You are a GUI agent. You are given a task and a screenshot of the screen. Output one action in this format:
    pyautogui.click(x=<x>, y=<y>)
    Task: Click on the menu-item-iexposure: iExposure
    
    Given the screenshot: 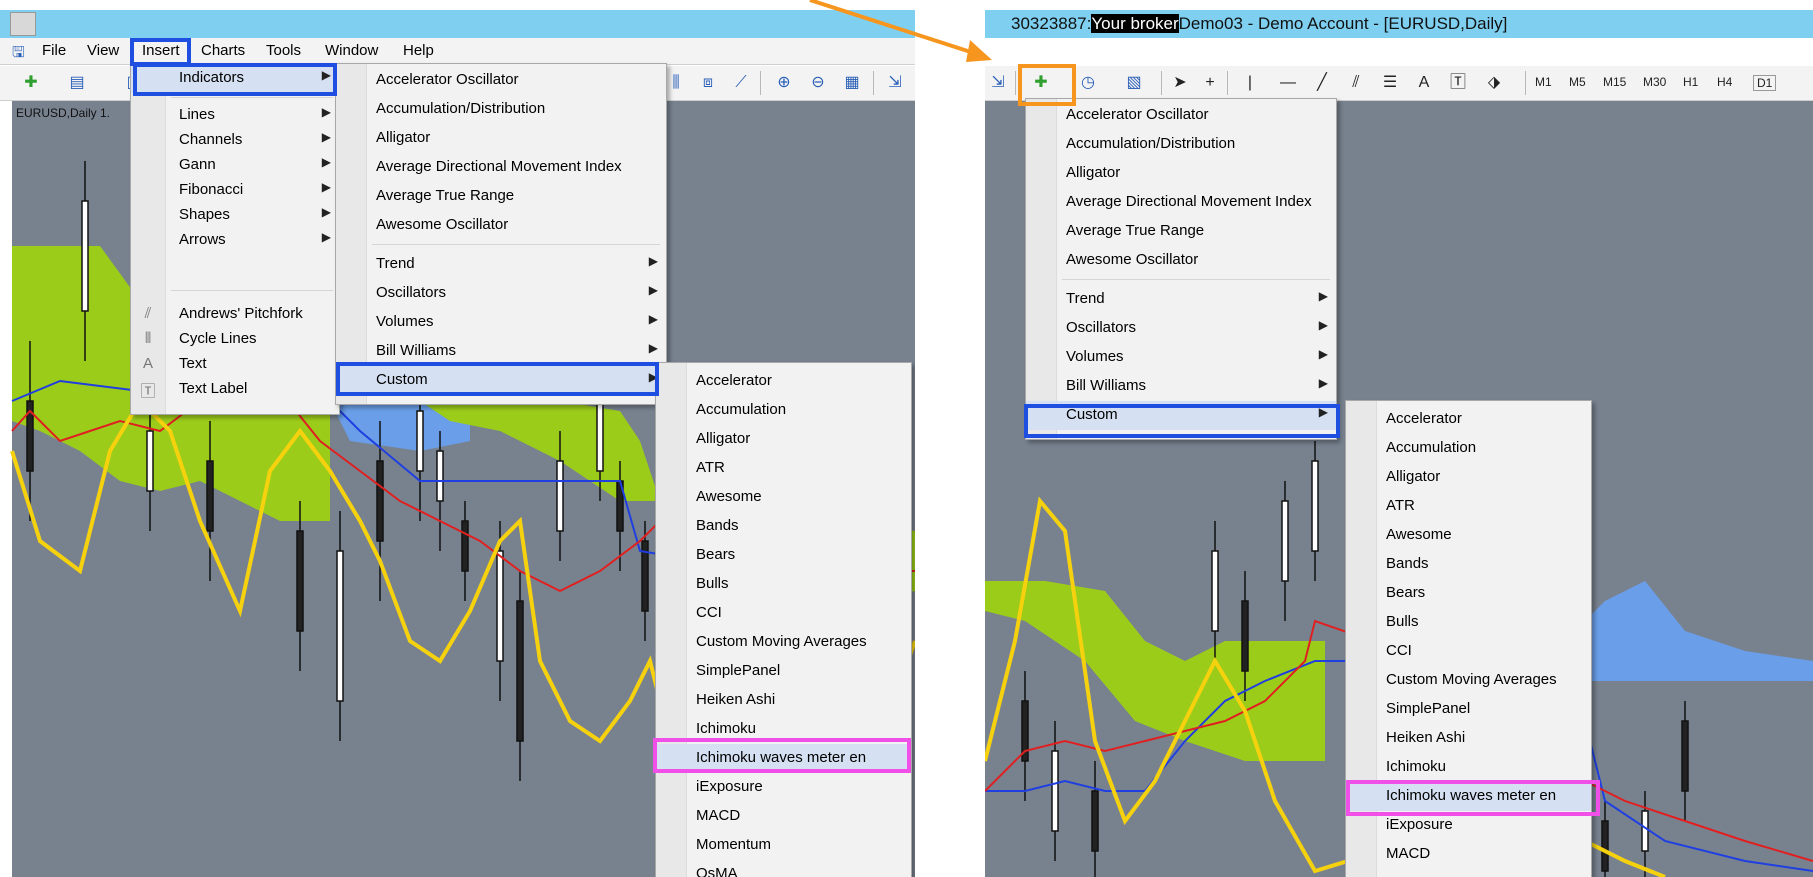 What is the action you would take?
    pyautogui.click(x=783, y=787)
    